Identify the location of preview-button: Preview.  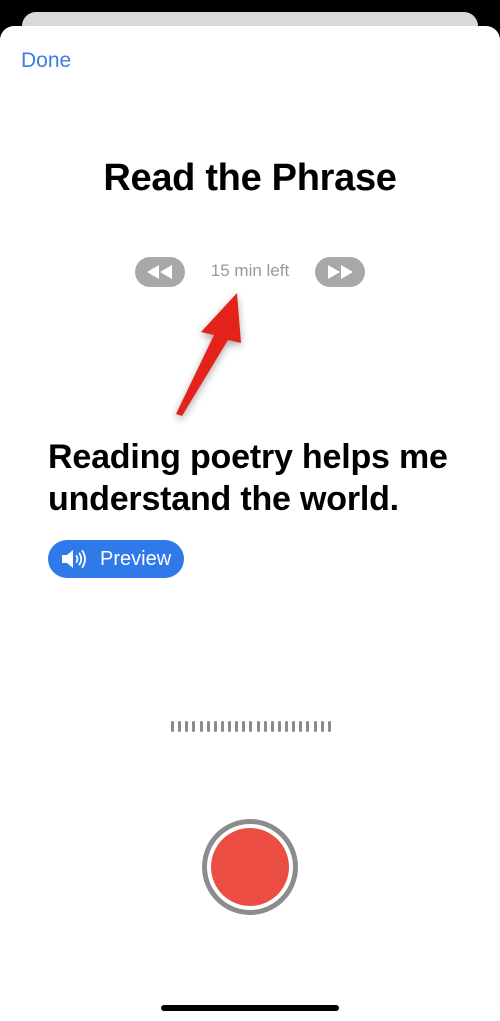
(116, 559).